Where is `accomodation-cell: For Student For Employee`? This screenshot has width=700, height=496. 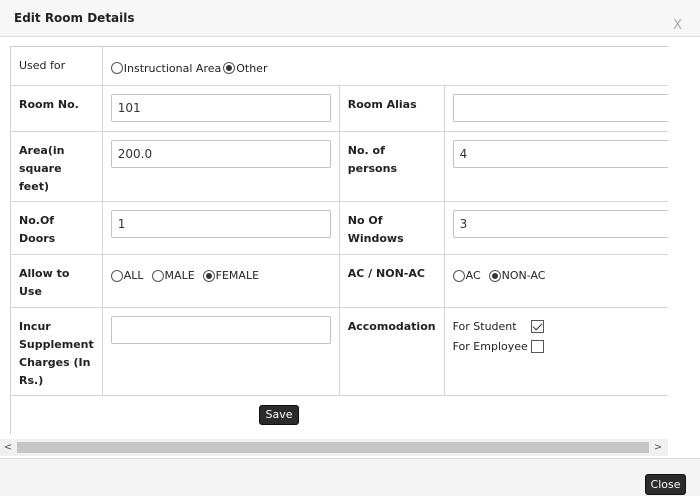
accomodation-cell: For Student For Employee is located at coordinates (556, 351).